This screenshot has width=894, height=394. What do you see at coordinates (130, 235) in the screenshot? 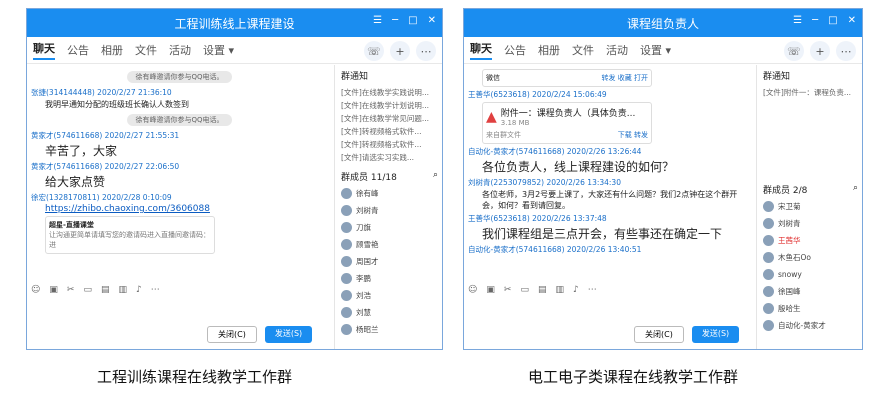
I see `link-card: 超星-直播课堂 让沟通更简单请填写您的邀请码进入直播间邀请码：进` at bounding box center [130, 235].